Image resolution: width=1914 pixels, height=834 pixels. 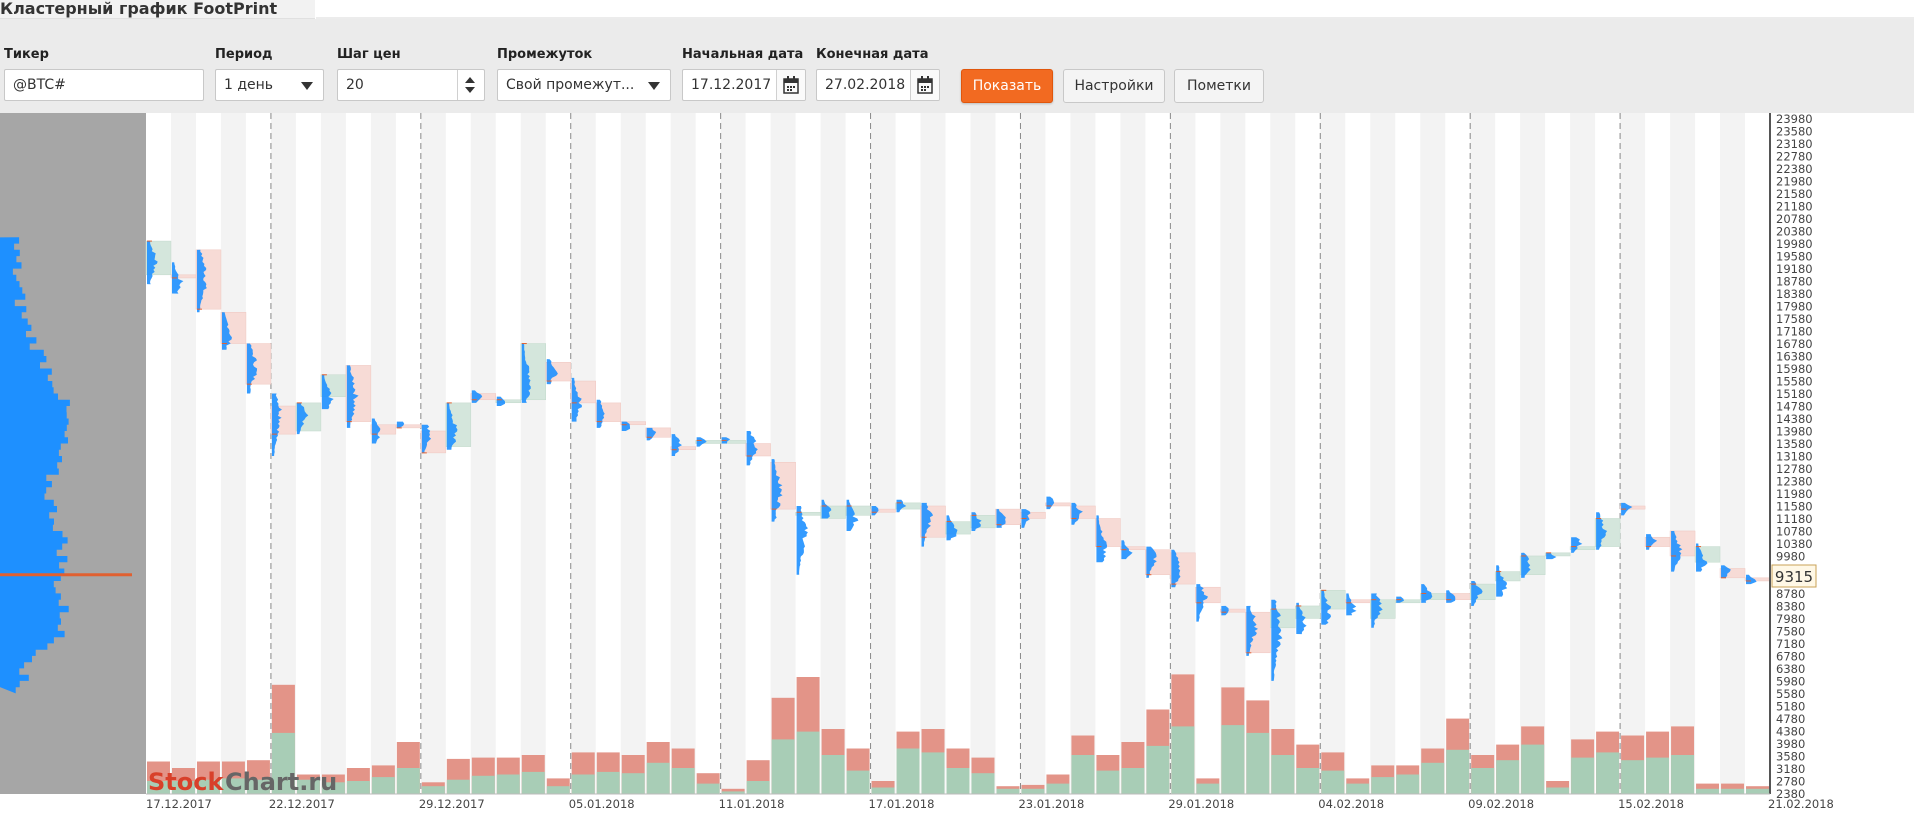 What do you see at coordinates (1114, 86) in the screenshot?
I see `settings-button: Настройки` at bounding box center [1114, 86].